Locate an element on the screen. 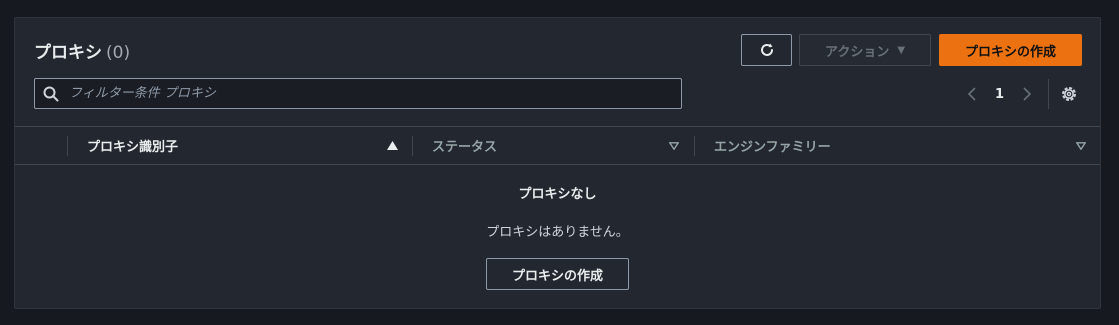 The width and height of the screenshot is (1119, 325). chevron-right-icon is located at coordinates (1027, 94).